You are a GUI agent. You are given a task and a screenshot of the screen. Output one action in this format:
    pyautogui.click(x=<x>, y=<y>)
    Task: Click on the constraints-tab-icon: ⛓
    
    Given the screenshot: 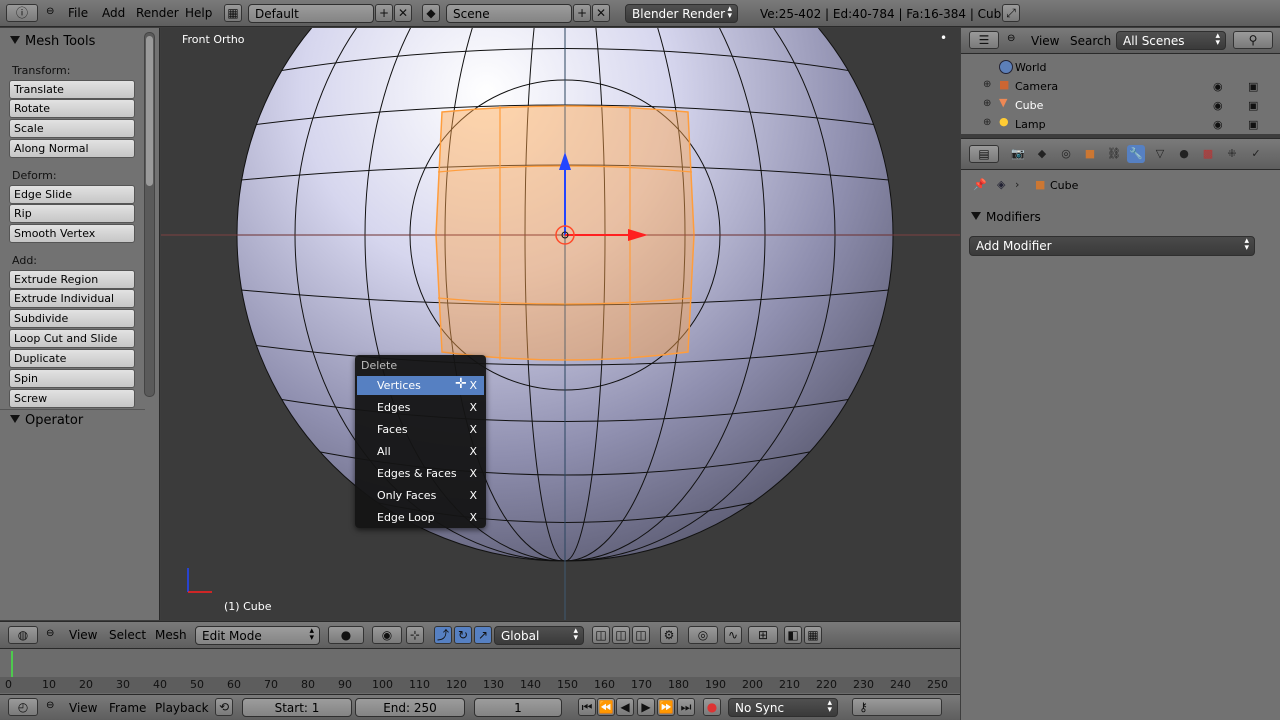 What is the action you would take?
    pyautogui.click(x=1114, y=154)
    